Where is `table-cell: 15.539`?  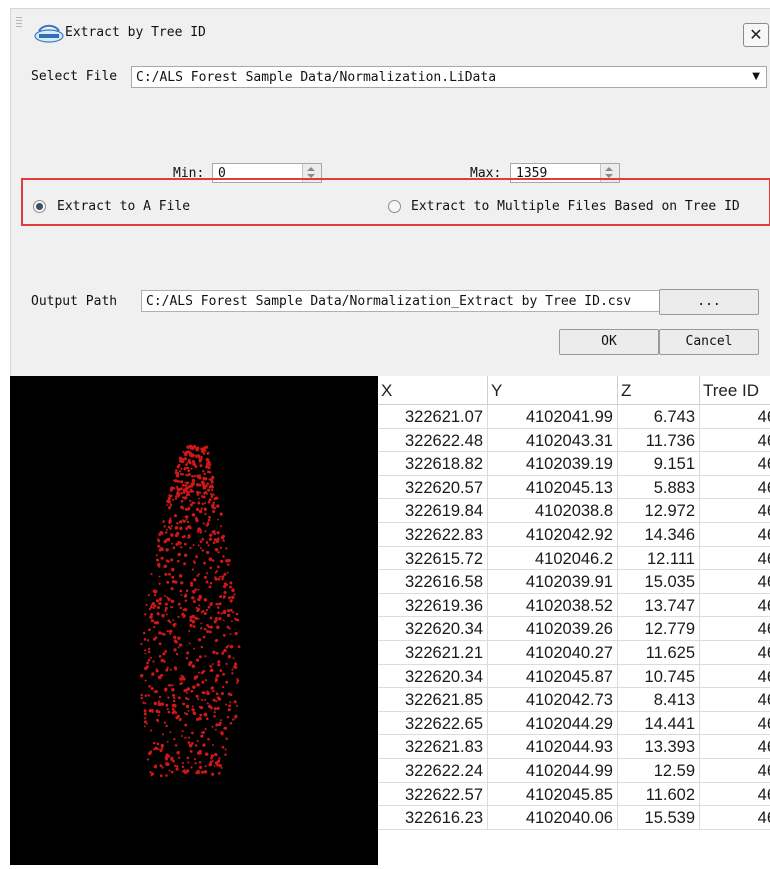 table-cell: 15.539 is located at coordinates (659, 818).